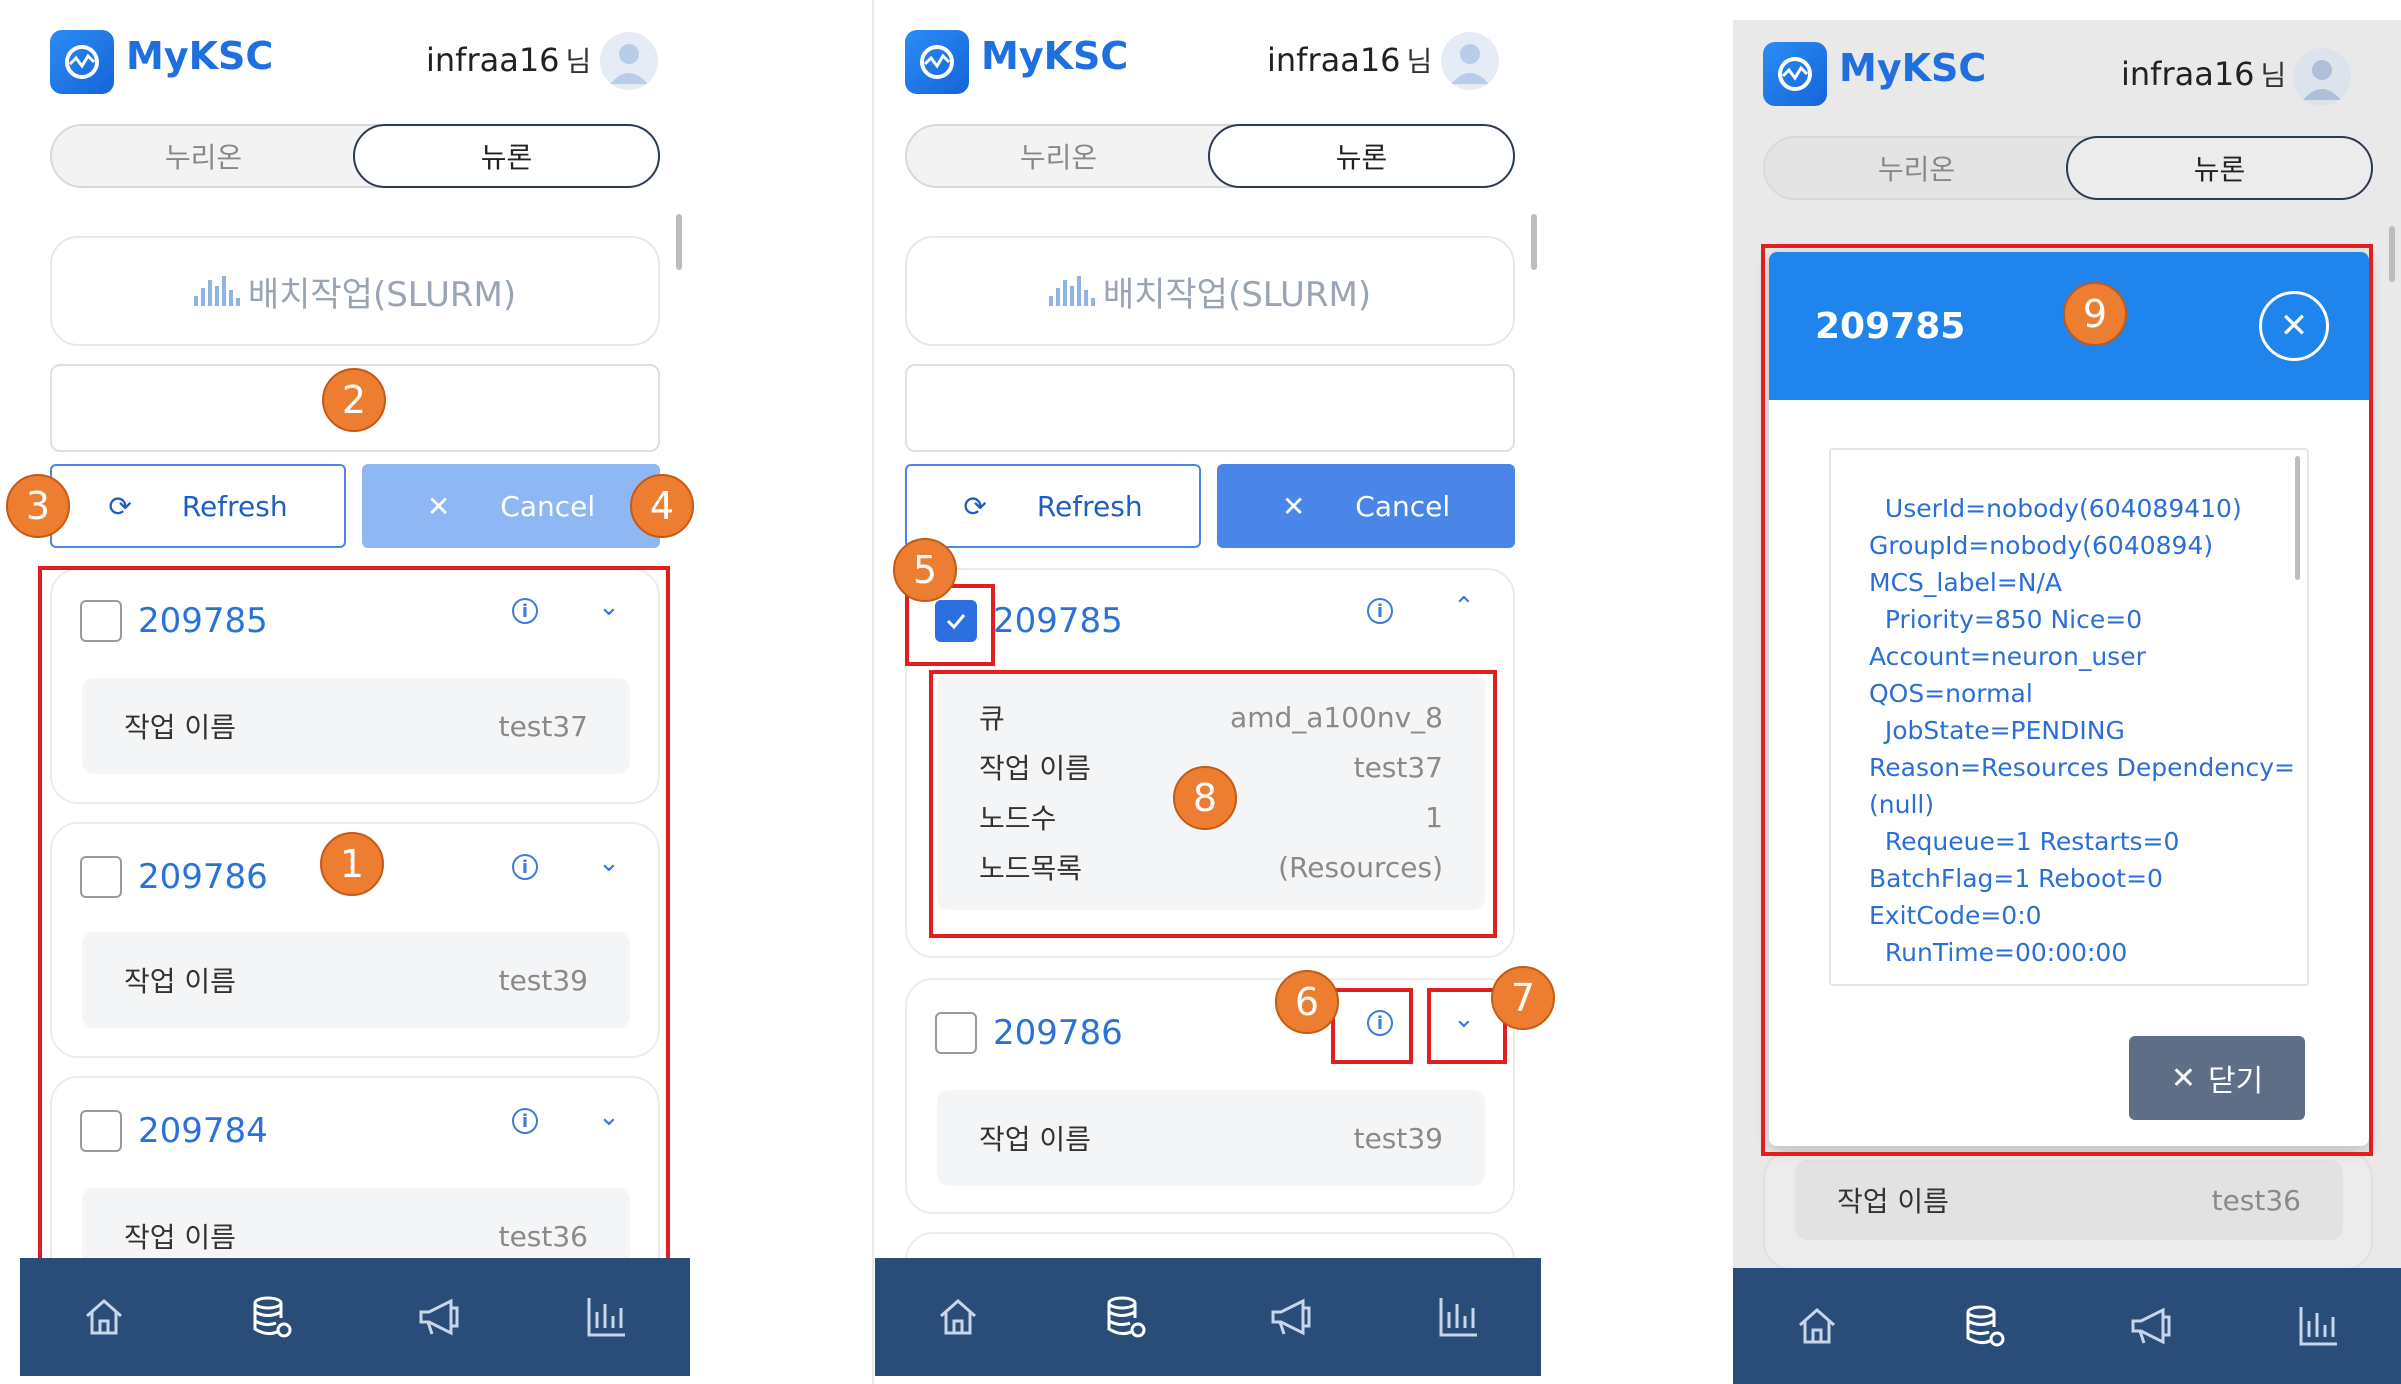 The image size is (2401, 1384). What do you see at coordinates (1210, 1096) in the screenshot?
I see `list-item: 209786 i ⌄ 작업 이름 test39` at bounding box center [1210, 1096].